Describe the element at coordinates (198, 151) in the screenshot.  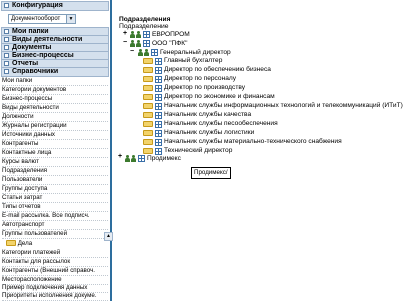
I see `tree-node: Технический директор` at that location.